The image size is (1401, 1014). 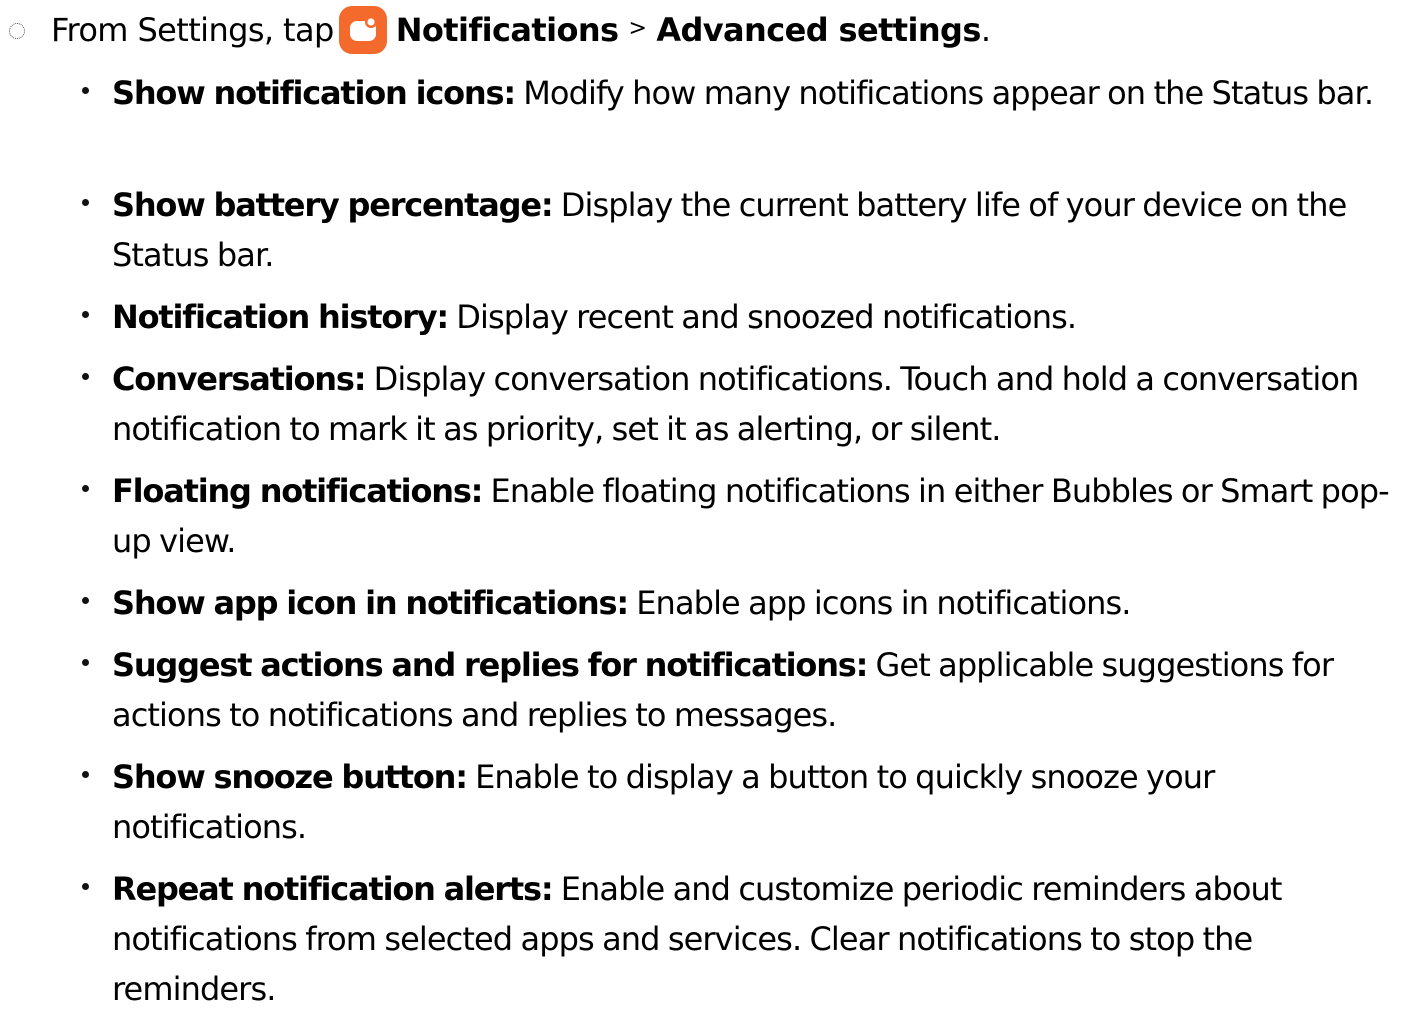 I want to click on step-suffix: ., so click(x=985, y=30).